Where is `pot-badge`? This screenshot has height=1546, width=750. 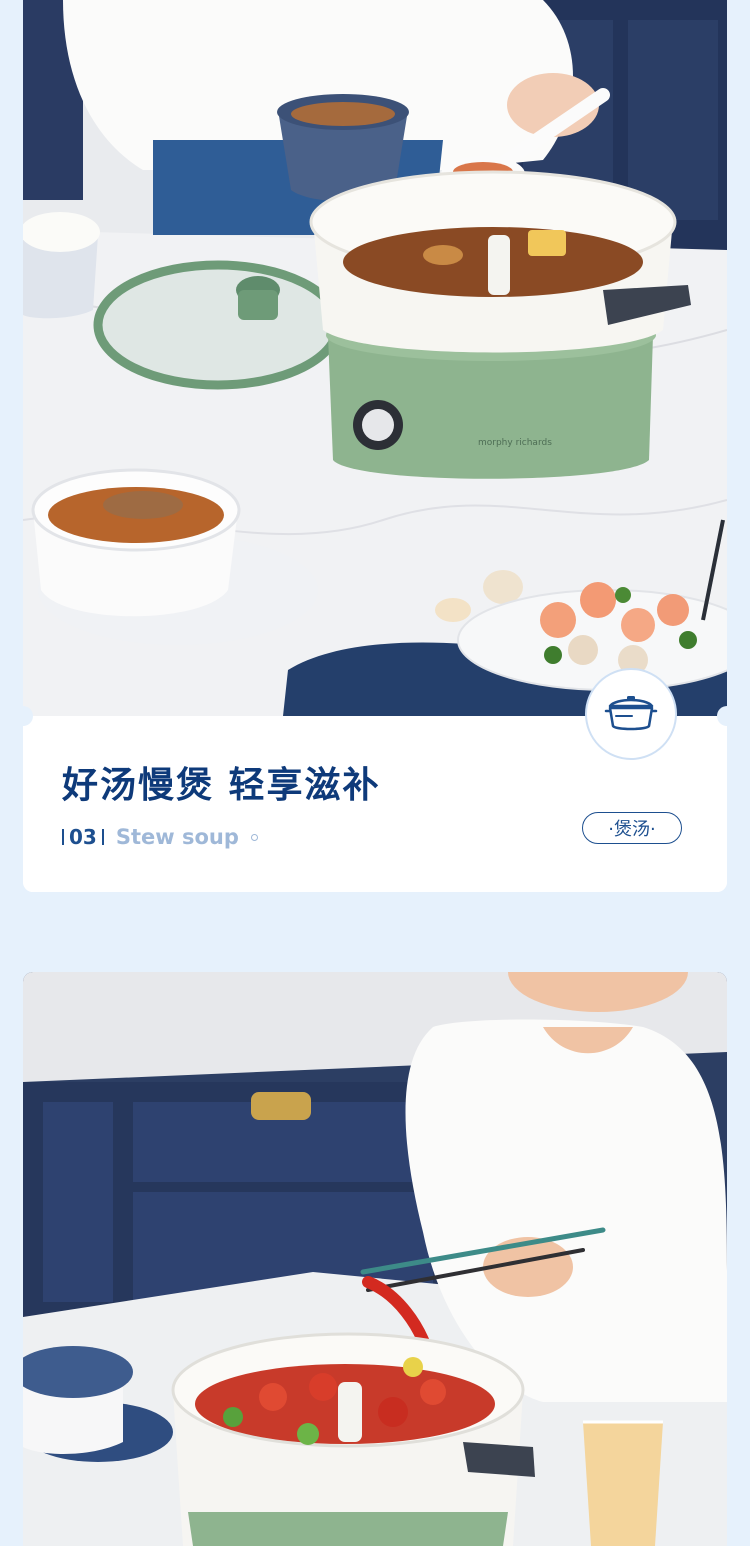
pot-badge is located at coordinates (631, 714).